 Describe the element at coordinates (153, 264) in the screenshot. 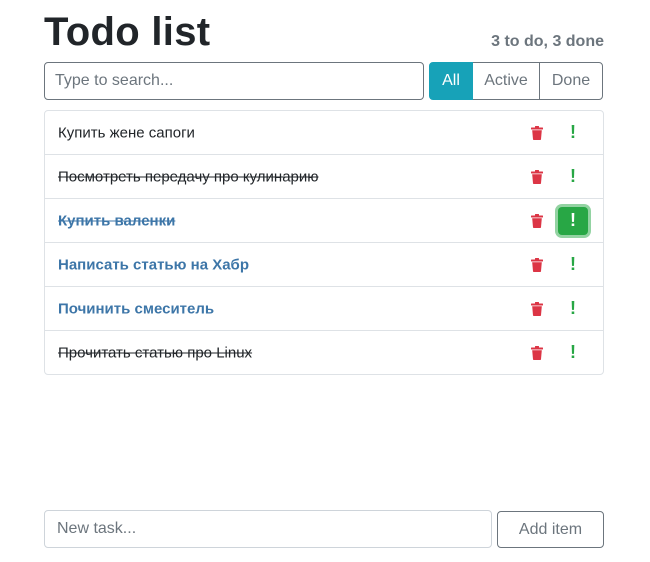

I see `todo-item-label: Написать статью на Хабр` at that location.